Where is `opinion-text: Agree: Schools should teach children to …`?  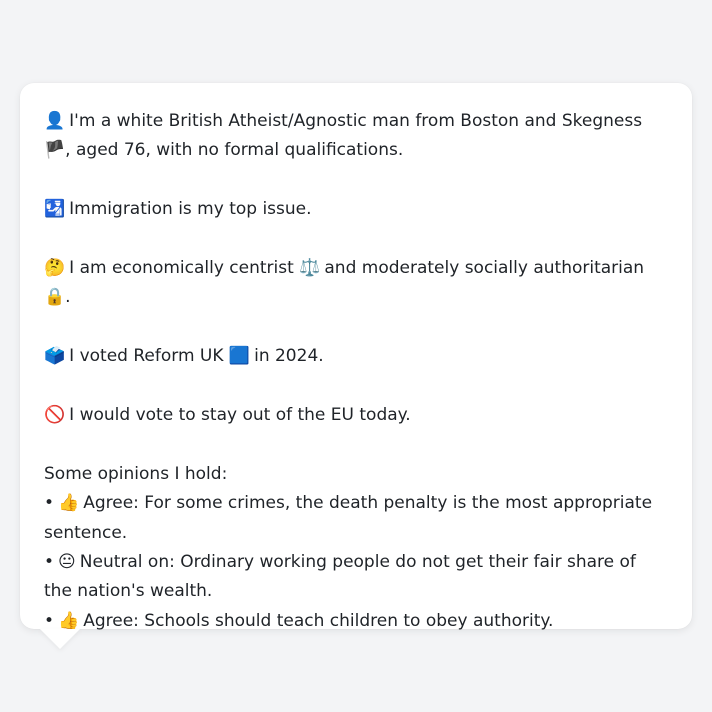 opinion-text: Agree: Schools should teach children to … is located at coordinates (318, 620).